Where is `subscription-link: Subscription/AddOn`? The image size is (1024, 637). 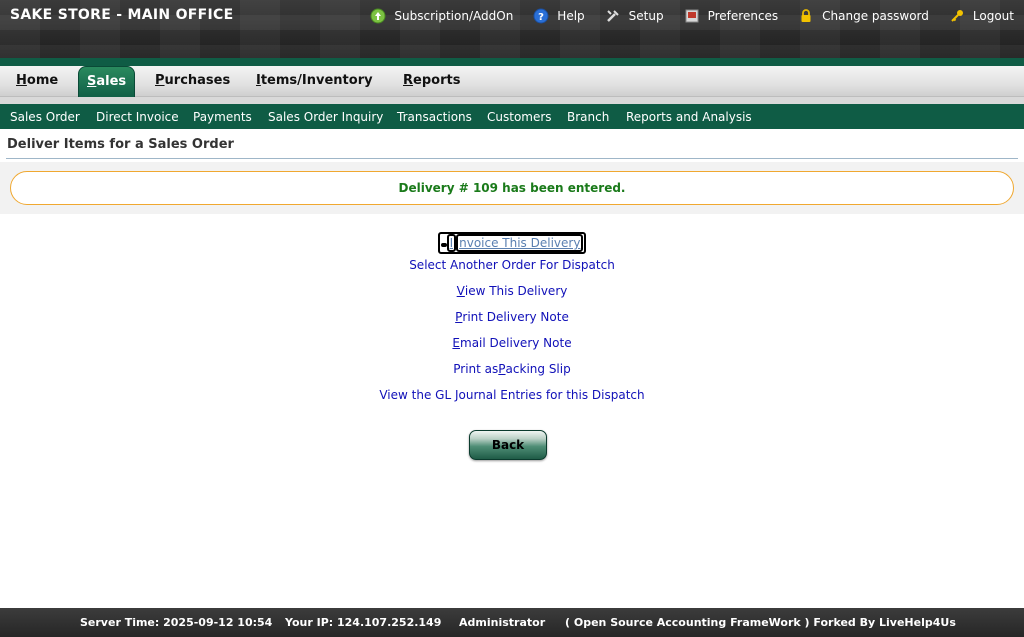
subscription-link: Subscription/AddOn is located at coordinates (441, 16).